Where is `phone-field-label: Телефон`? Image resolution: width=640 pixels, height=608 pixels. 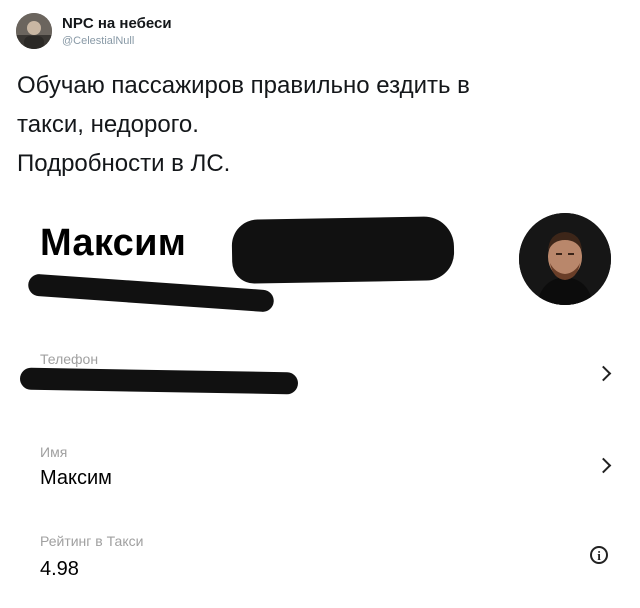 phone-field-label: Телефон is located at coordinates (69, 359).